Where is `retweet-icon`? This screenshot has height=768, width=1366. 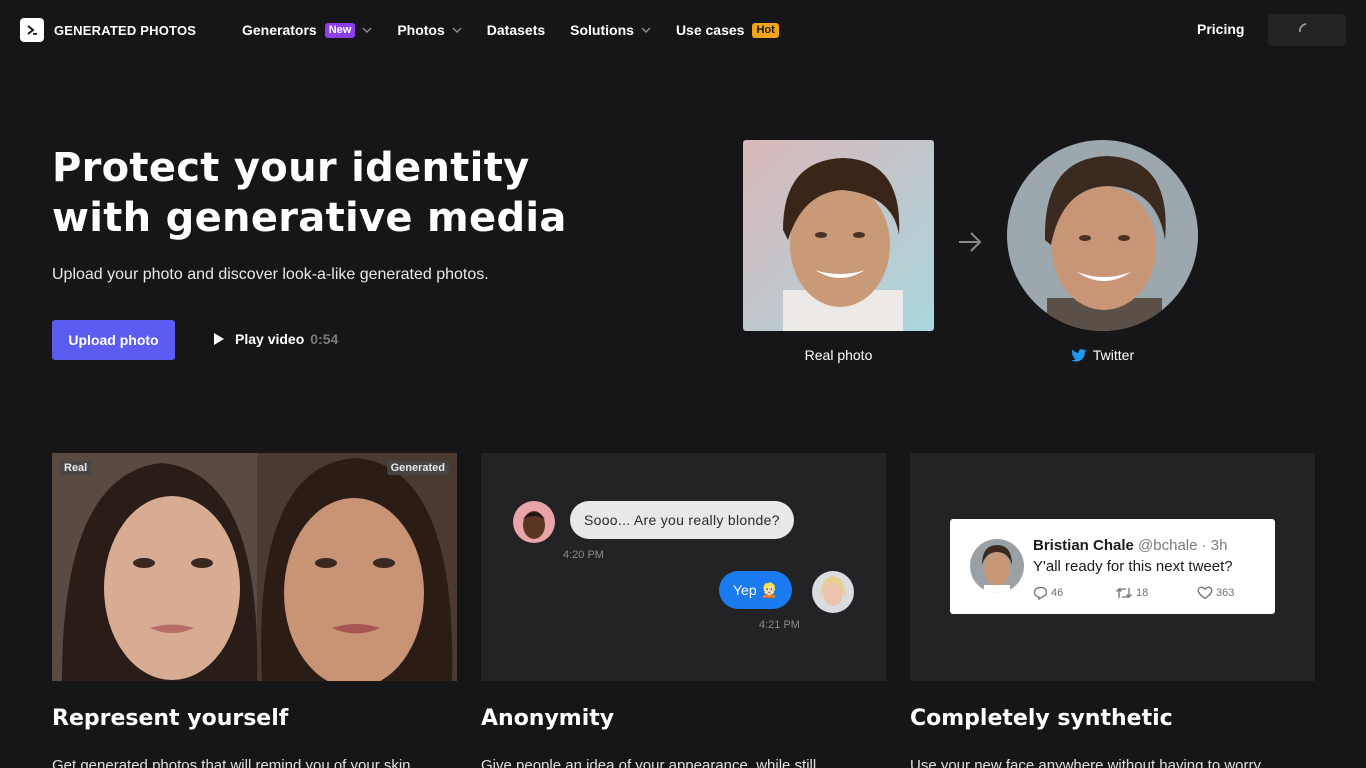
retweet-icon is located at coordinates (1124, 593).